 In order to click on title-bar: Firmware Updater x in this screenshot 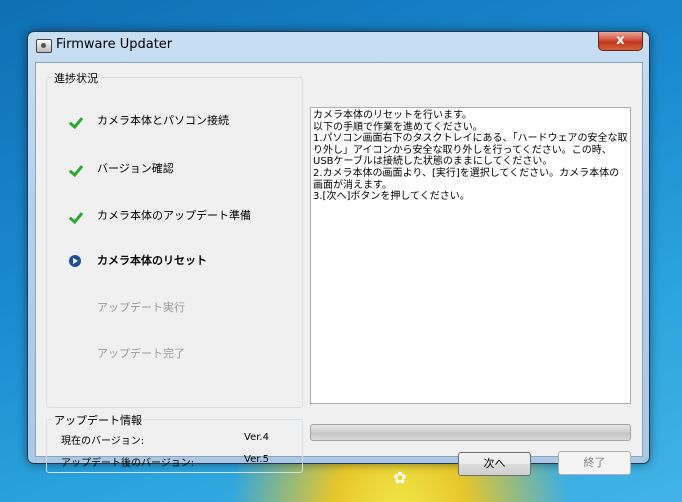, I will do `click(338, 45)`.